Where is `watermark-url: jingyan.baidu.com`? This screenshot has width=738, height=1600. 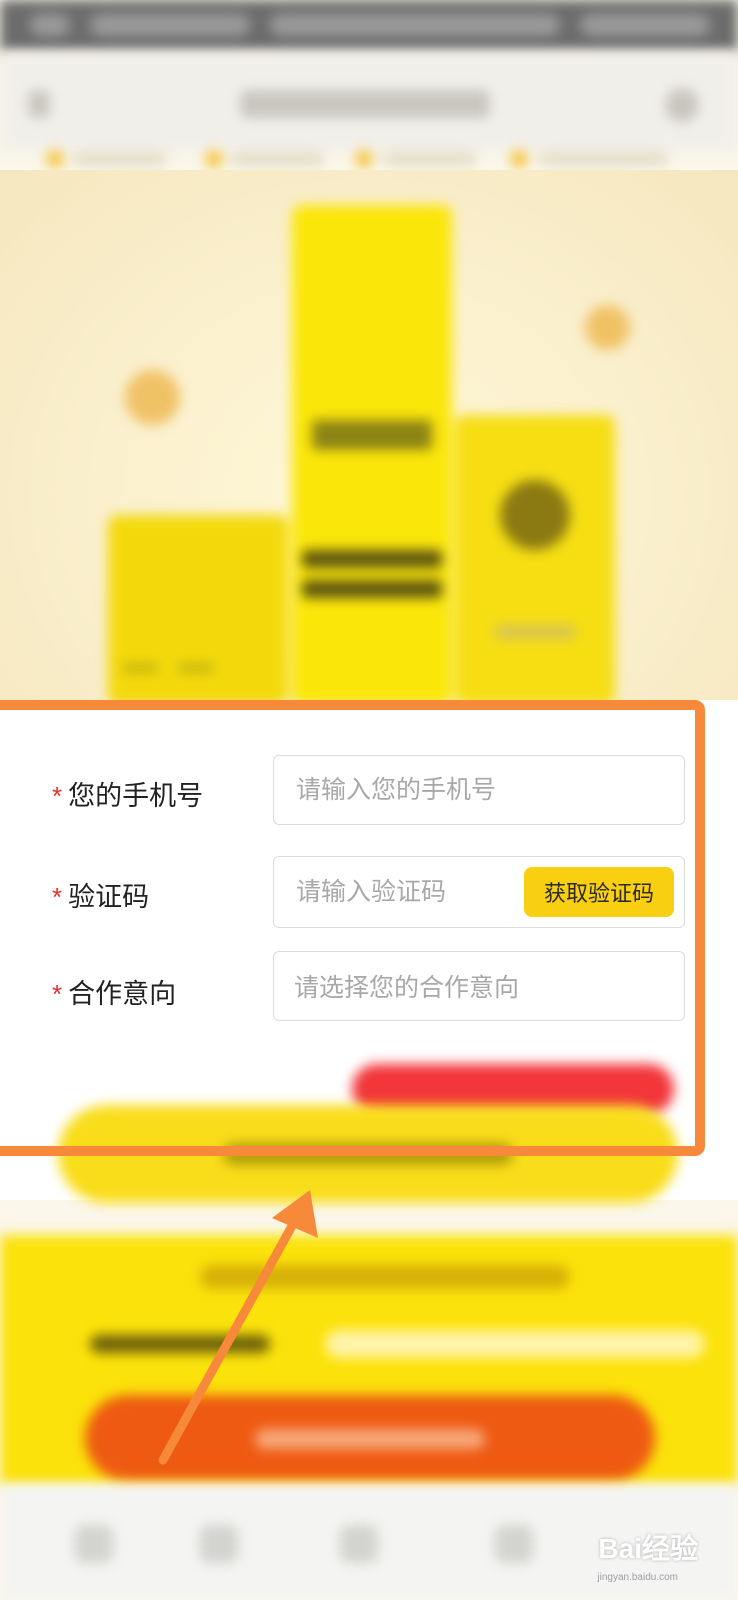
watermark-url: jingyan.baidu.com is located at coordinates (637, 1577).